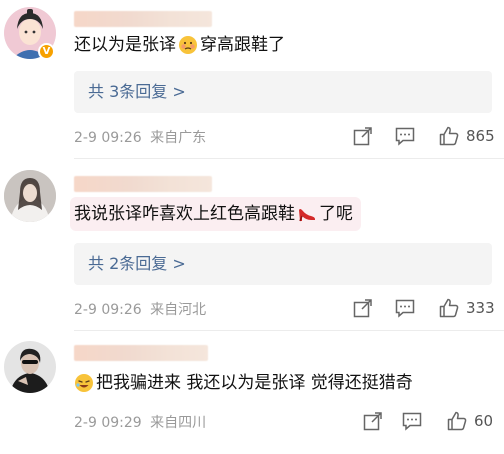  I want to click on comment-meta: 2-9 09:26 来自河北, so click(140, 309).